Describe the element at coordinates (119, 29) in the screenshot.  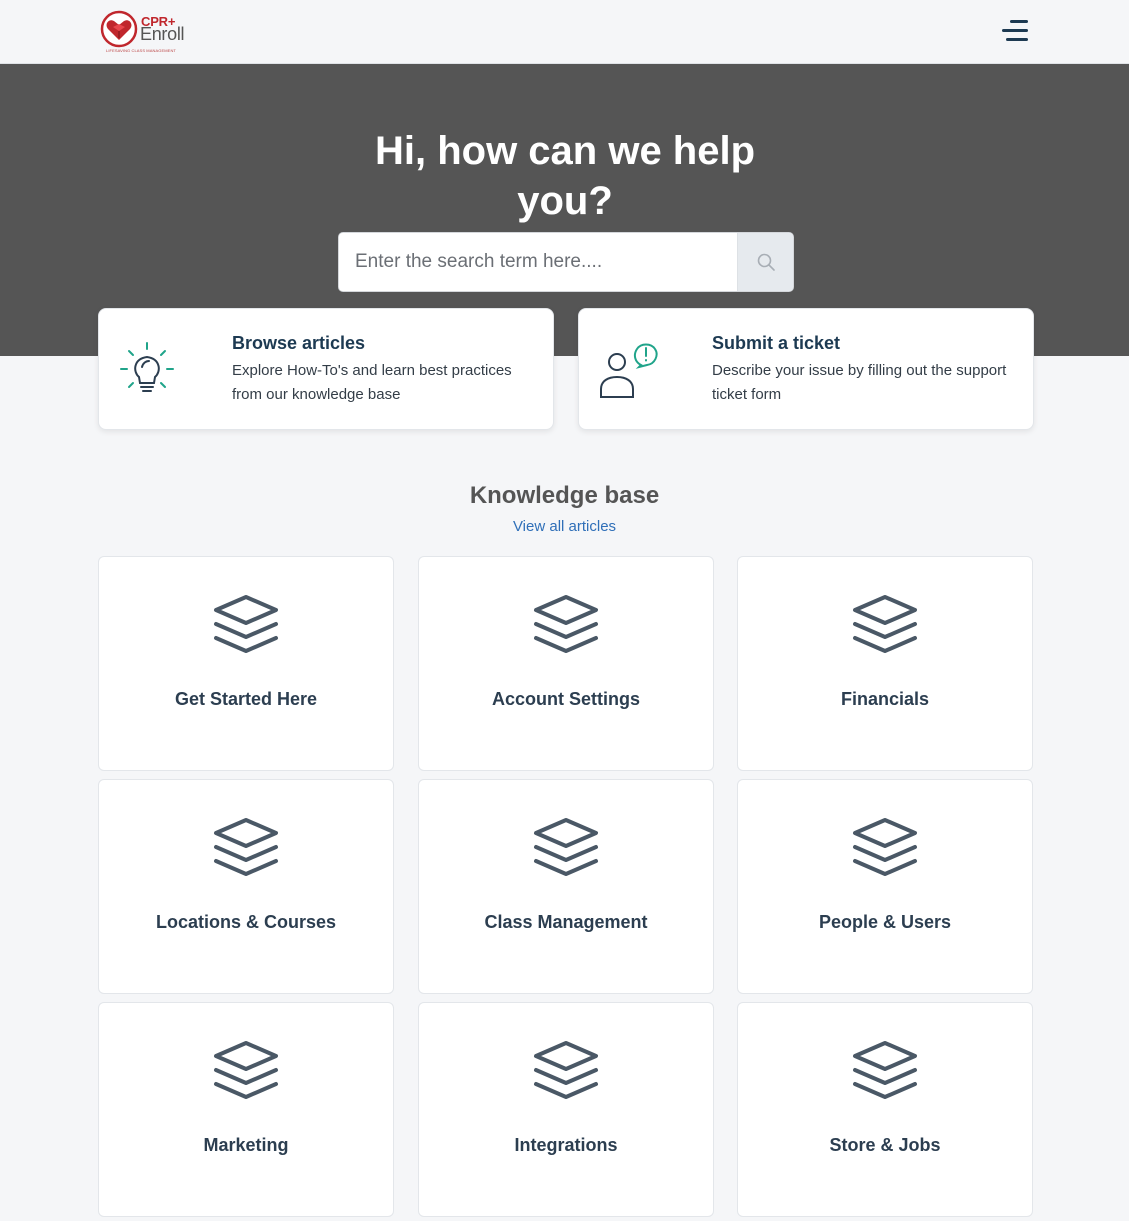
I see `heart-logo-icon` at that location.